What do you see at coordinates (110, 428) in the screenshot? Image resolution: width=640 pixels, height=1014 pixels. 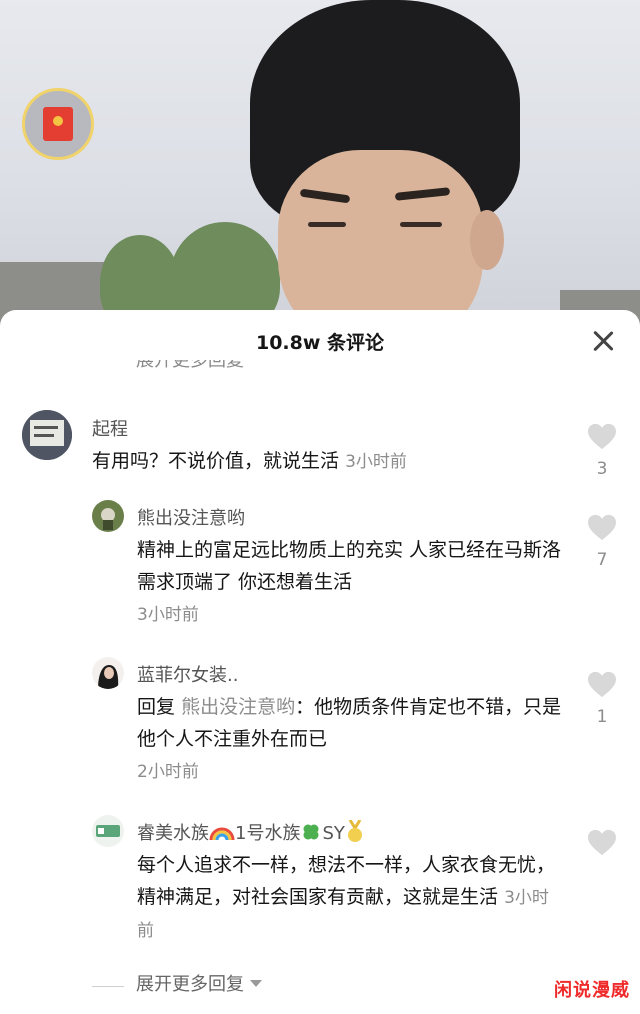 I see `username: 起程` at bounding box center [110, 428].